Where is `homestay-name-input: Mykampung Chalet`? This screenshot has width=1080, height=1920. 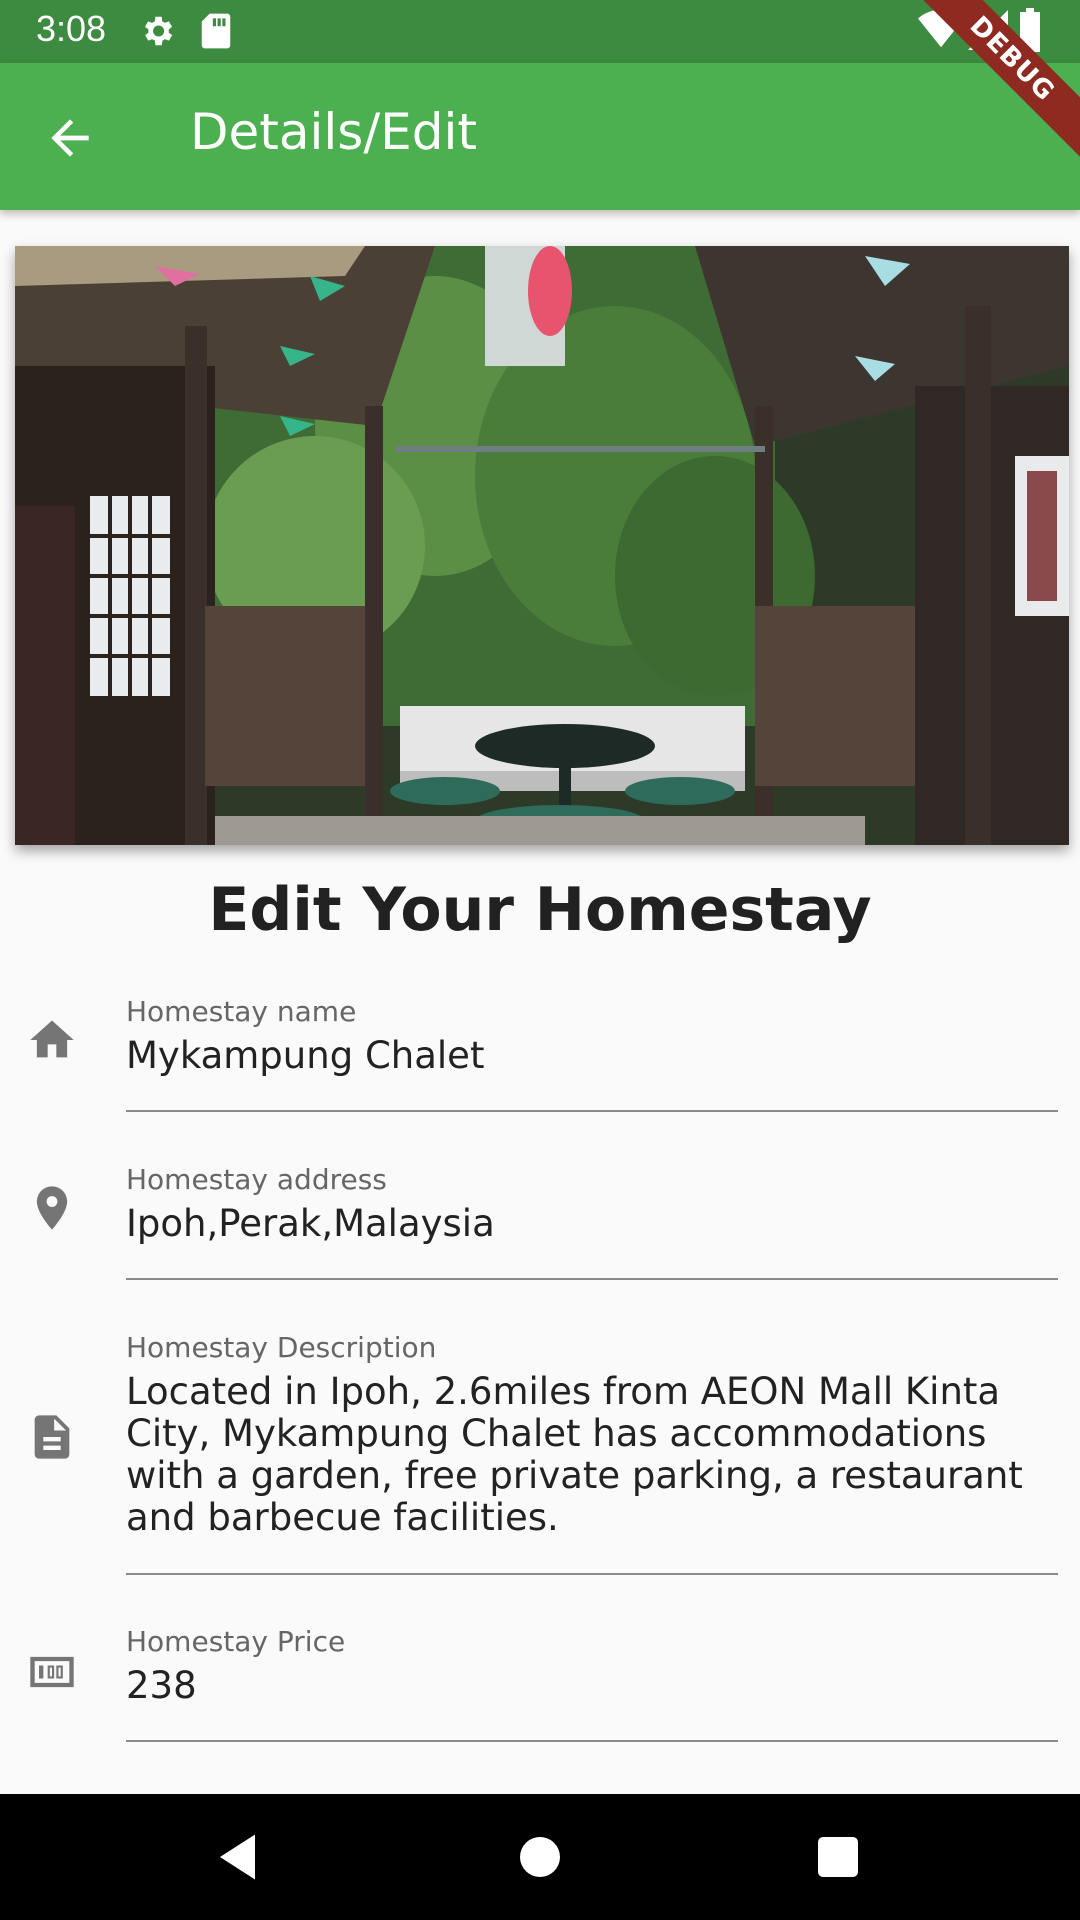 homestay-name-input: Mykampung Chalet is located at coordinates (591, 1056).